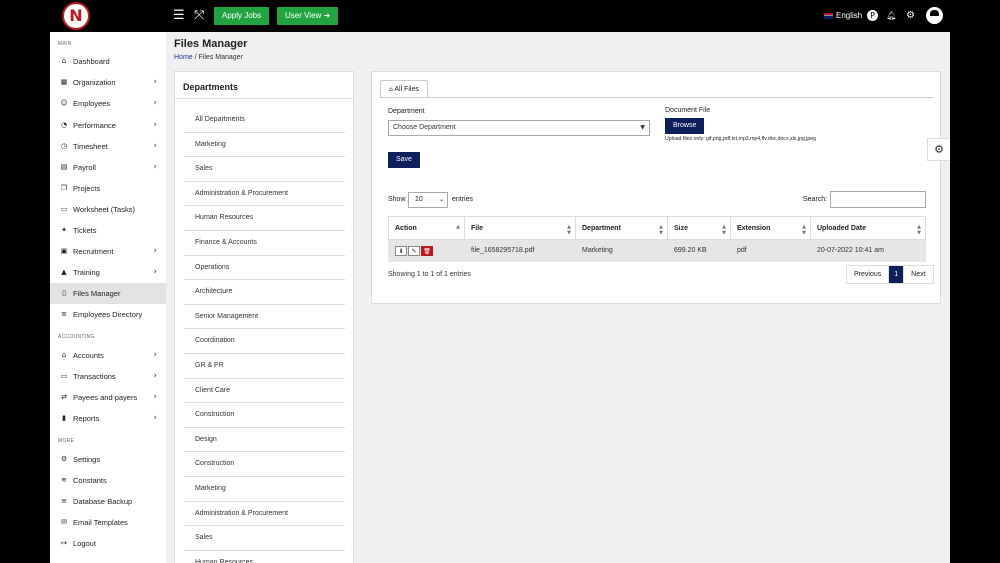  I want to click on department-select: Choose Department ▼, so click(519, 128).